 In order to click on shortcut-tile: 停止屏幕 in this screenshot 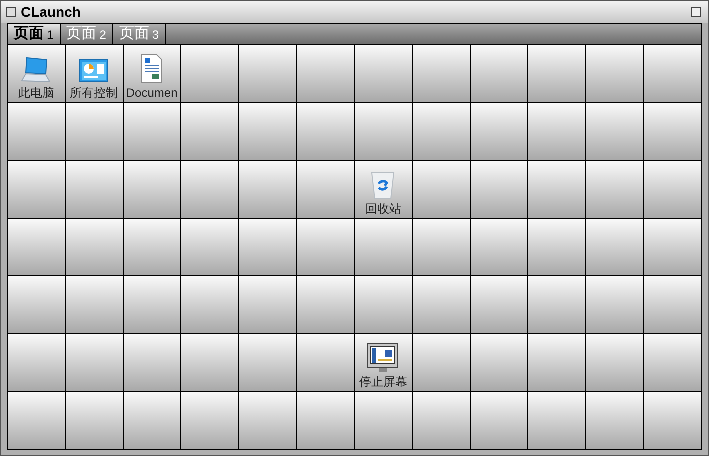, I will do `click(383, 363)`.